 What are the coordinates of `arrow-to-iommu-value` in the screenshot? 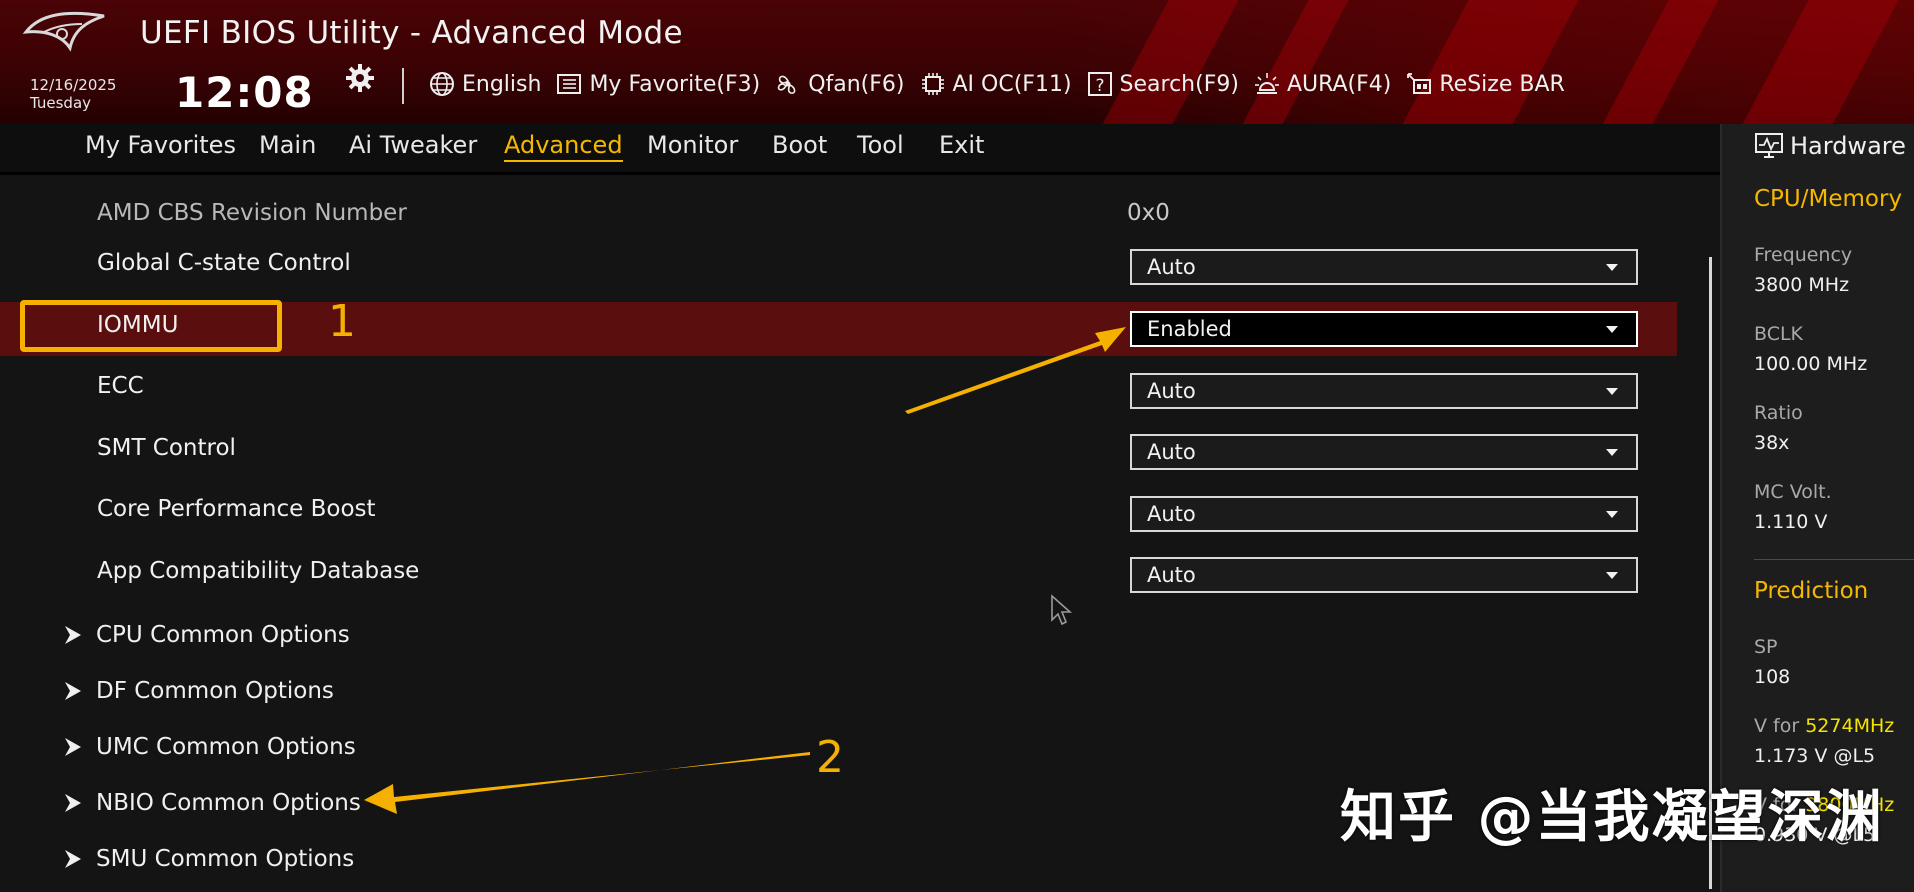 It's located at (1015, 370).